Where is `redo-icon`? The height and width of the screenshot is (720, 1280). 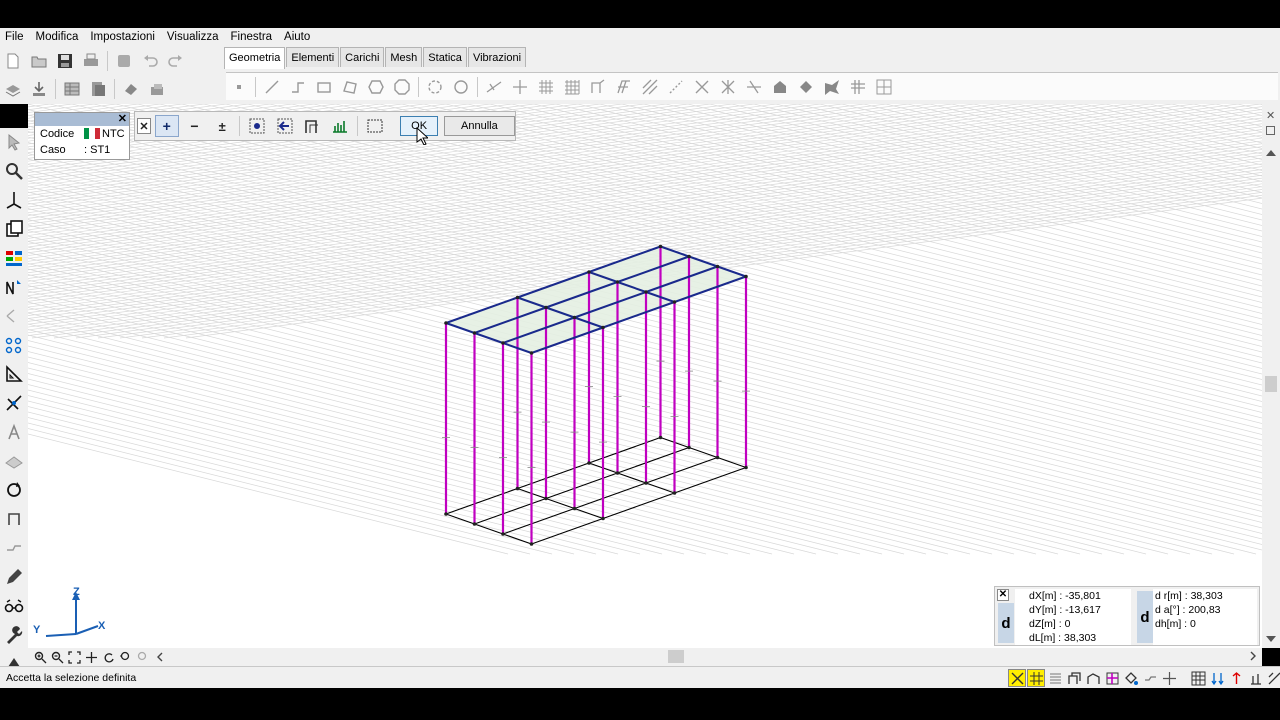 redo-icon is located at coordinates (176, 61).